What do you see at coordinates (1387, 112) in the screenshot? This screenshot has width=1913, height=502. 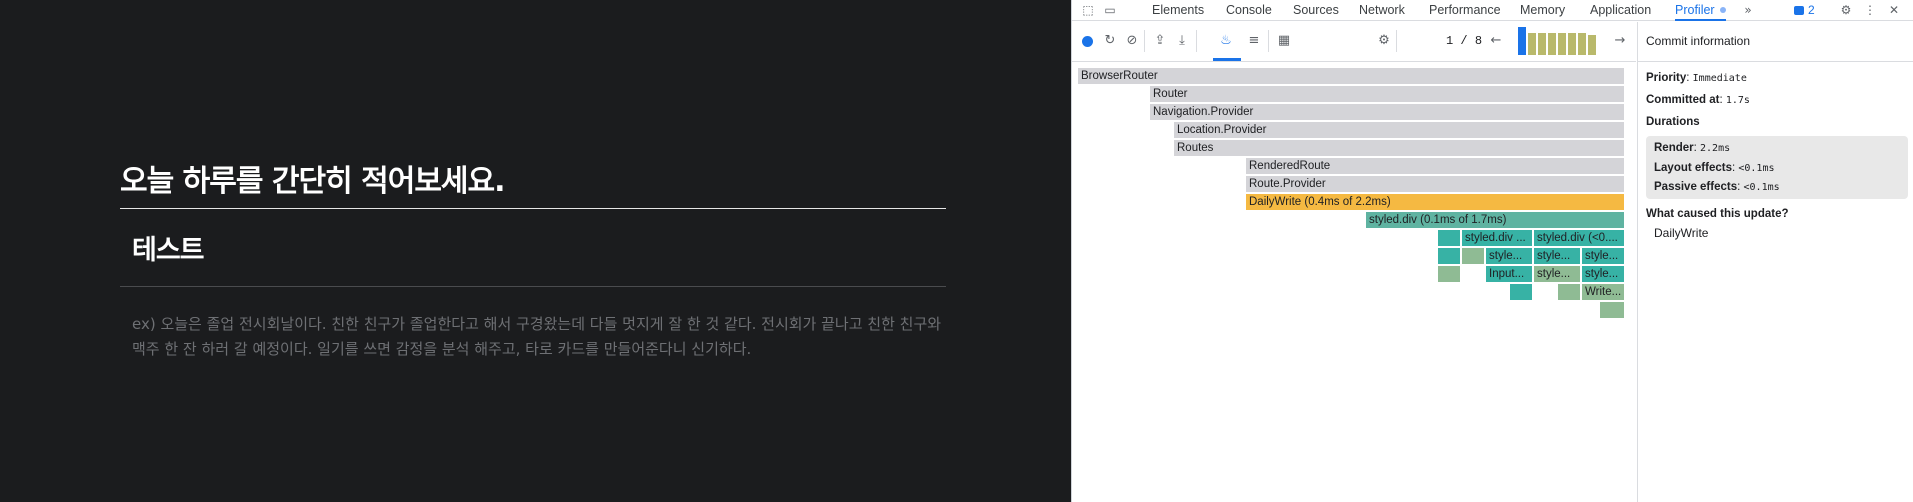 I see `flame-node-navigation-provider: Navigation.Provider` at bounding box center [1387, 112].